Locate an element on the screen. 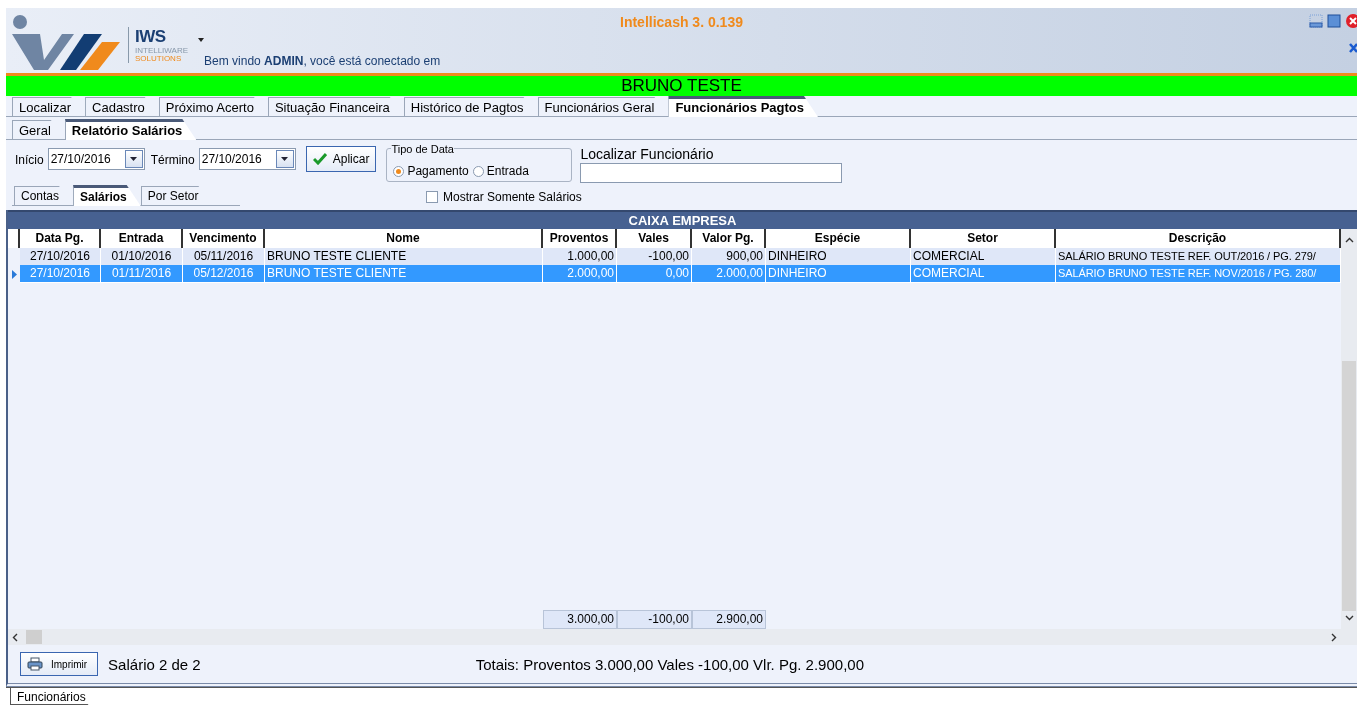  check-icon is located at coordinates (319, 159).